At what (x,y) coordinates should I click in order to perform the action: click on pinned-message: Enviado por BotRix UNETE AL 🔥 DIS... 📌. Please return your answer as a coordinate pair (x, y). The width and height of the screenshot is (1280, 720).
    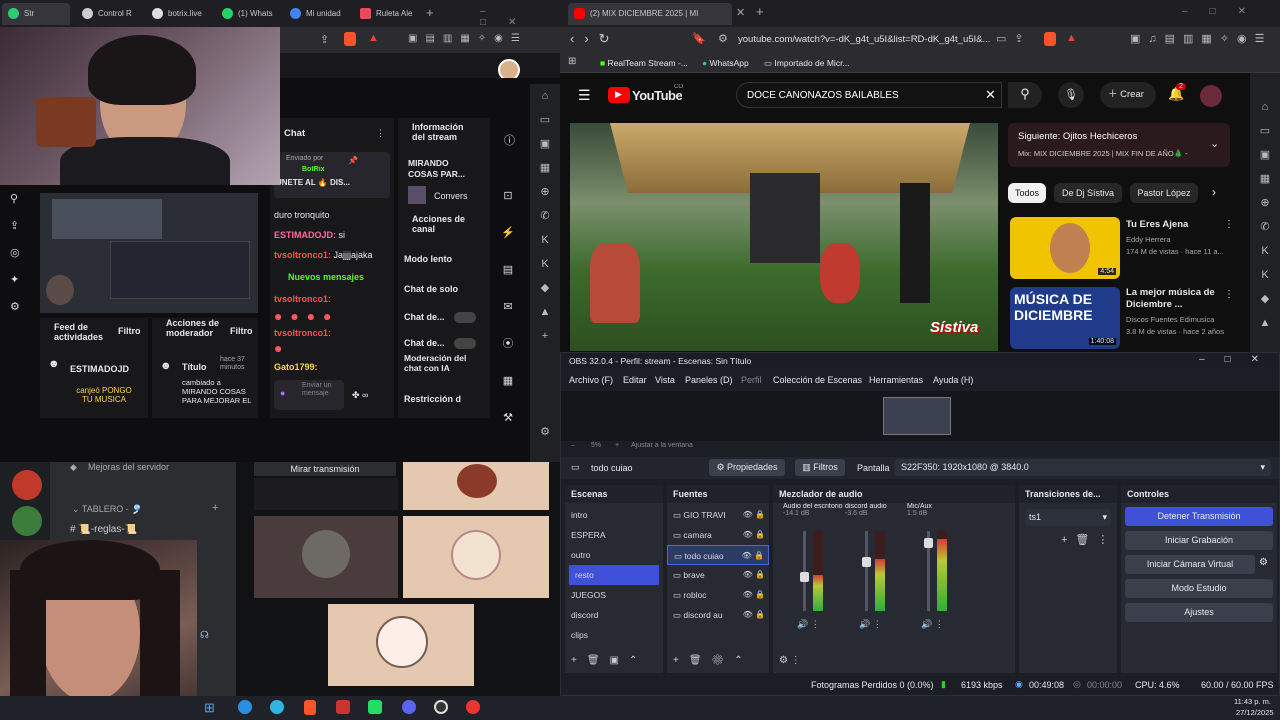
    Looking at the image, I should click on (332, 175).